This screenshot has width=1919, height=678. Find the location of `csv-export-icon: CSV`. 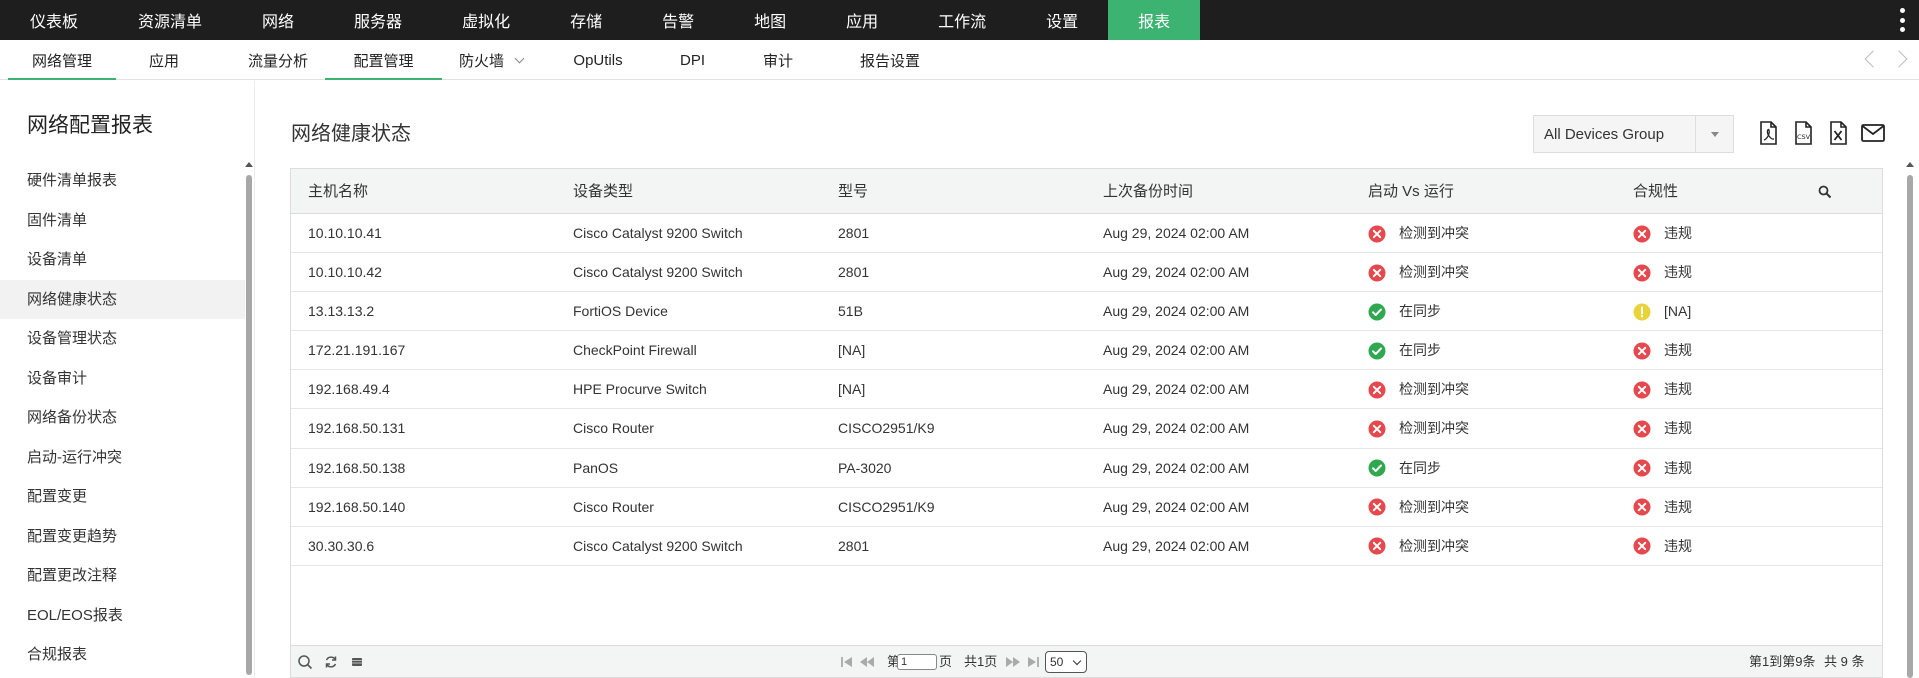

csv-export-icon: CSV is located at coordinates (1803, 133).